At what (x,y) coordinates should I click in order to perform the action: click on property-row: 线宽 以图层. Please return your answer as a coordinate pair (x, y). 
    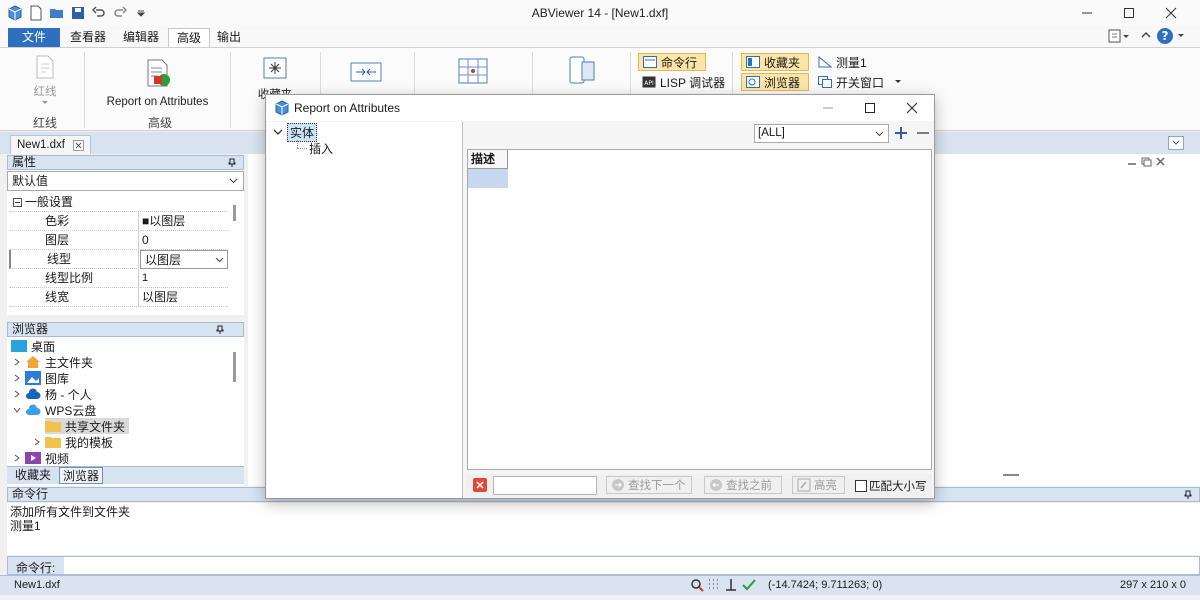
    Looking at the image, I should click on (118, 297).